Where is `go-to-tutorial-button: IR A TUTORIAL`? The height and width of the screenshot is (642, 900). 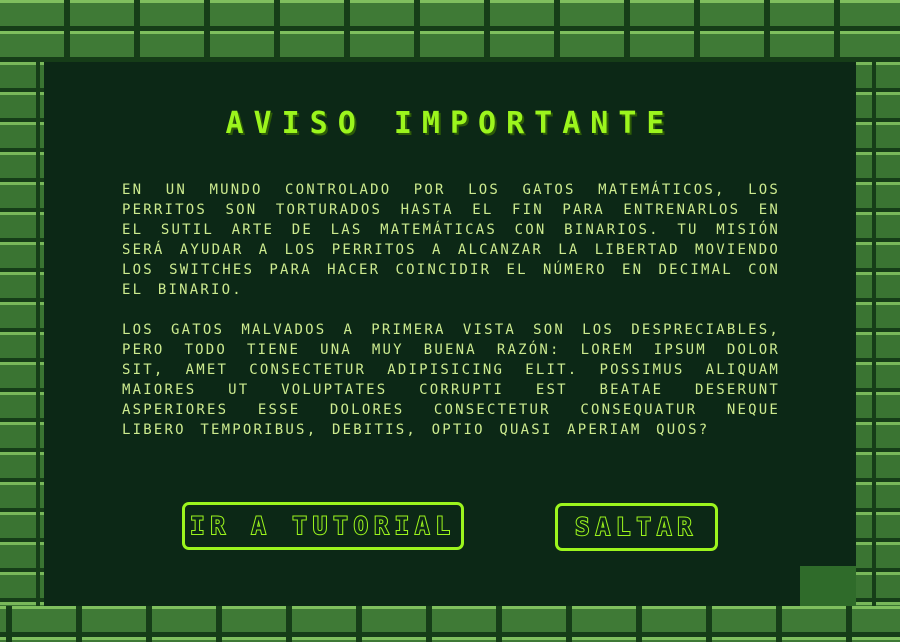
go-to-tutorial-button: IR A TUTORIAL is located at coordinates (323, 526).